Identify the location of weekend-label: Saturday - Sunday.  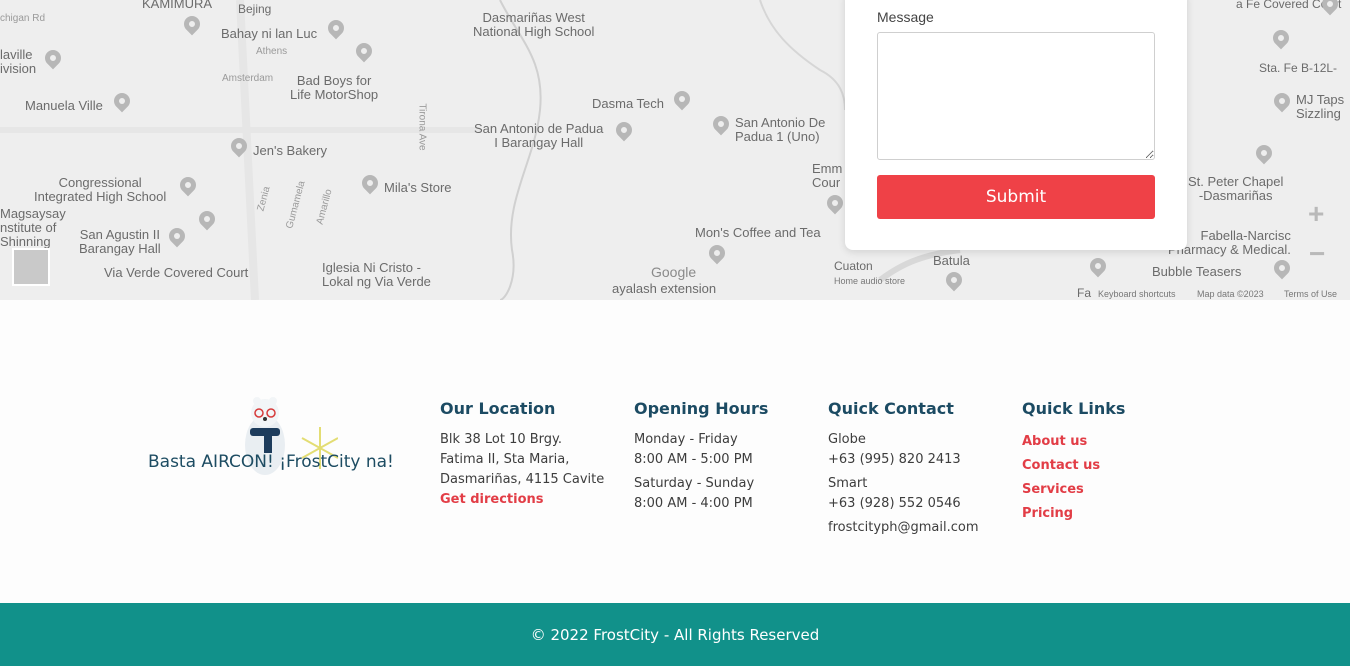
(694, 483).